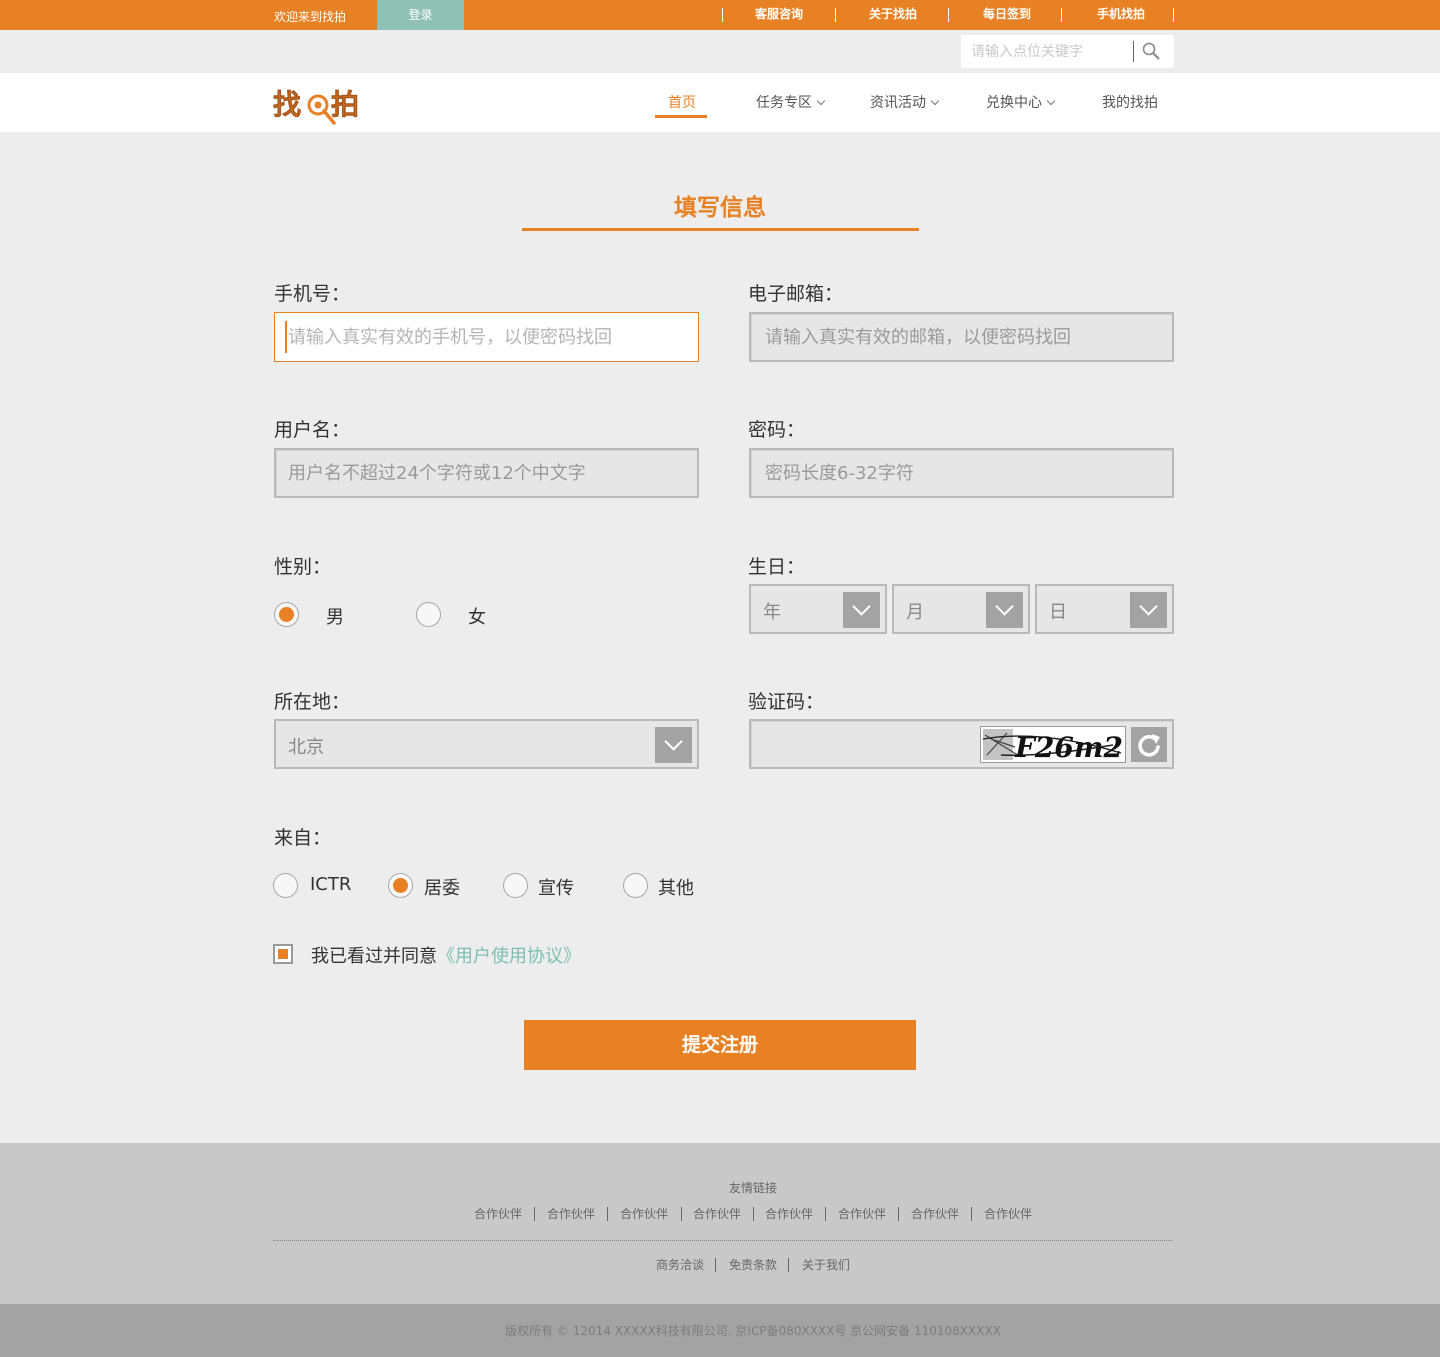 The height and width of the screenshot is (1357, 1440). I want to click on top-bar: 欢迎来到找拍 登录 客服咨询 关于找拍 每日签到 手机找拍, so click(720, 17).